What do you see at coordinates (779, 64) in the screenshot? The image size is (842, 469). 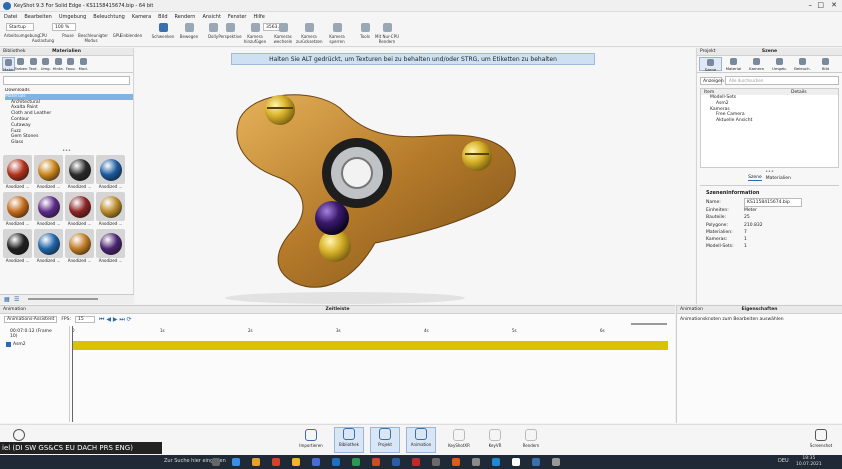 I see `project-tab-3: Umgeb.` at bounding box center [779, 64].